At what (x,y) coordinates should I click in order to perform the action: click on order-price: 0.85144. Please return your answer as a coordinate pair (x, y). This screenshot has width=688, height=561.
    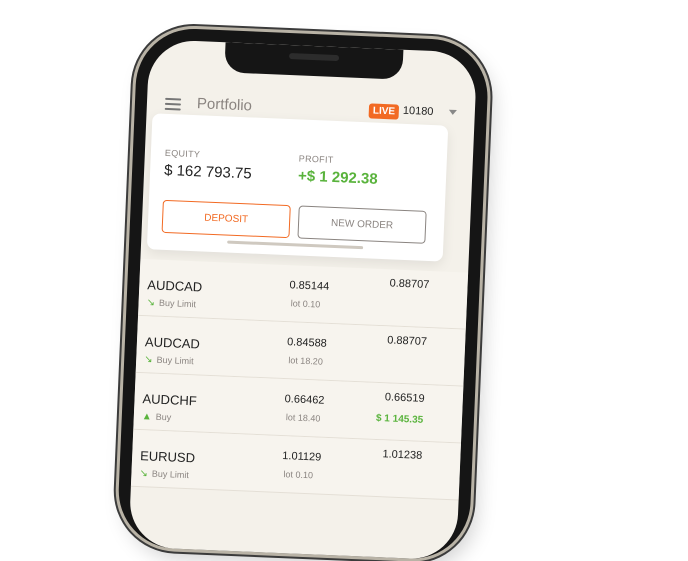
    Looking at the image, I should click on (309, 286).